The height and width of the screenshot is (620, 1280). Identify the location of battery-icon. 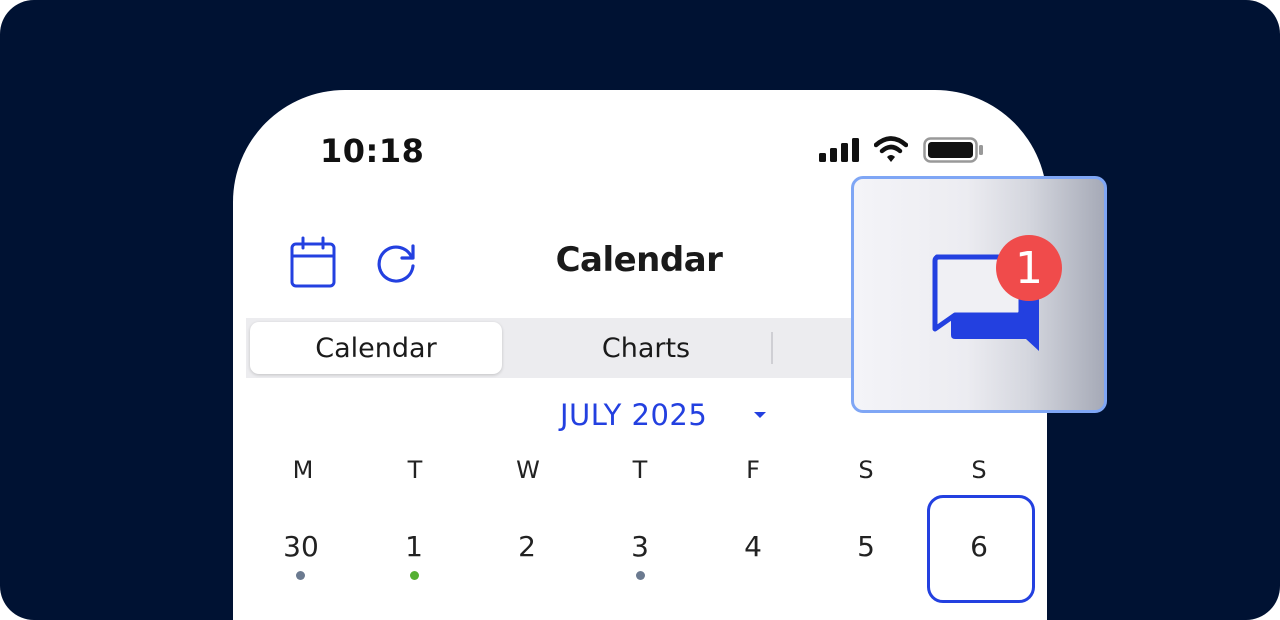
(953, 150).